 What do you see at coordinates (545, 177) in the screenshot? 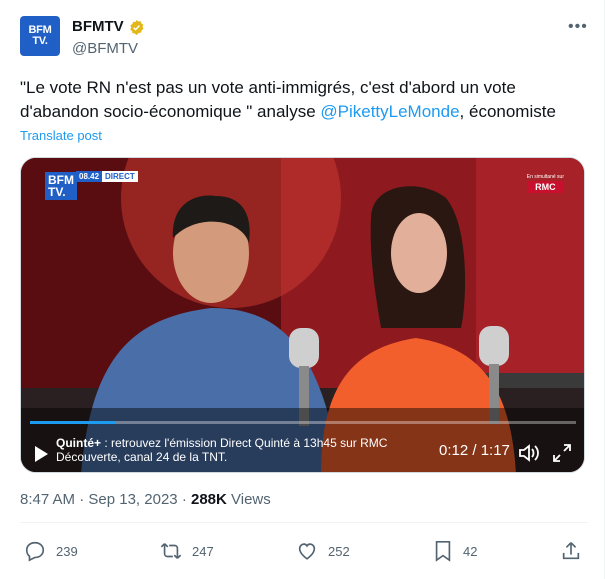
I see `rmc-small-text: En simultané sur` at bounding box center [545, 177].